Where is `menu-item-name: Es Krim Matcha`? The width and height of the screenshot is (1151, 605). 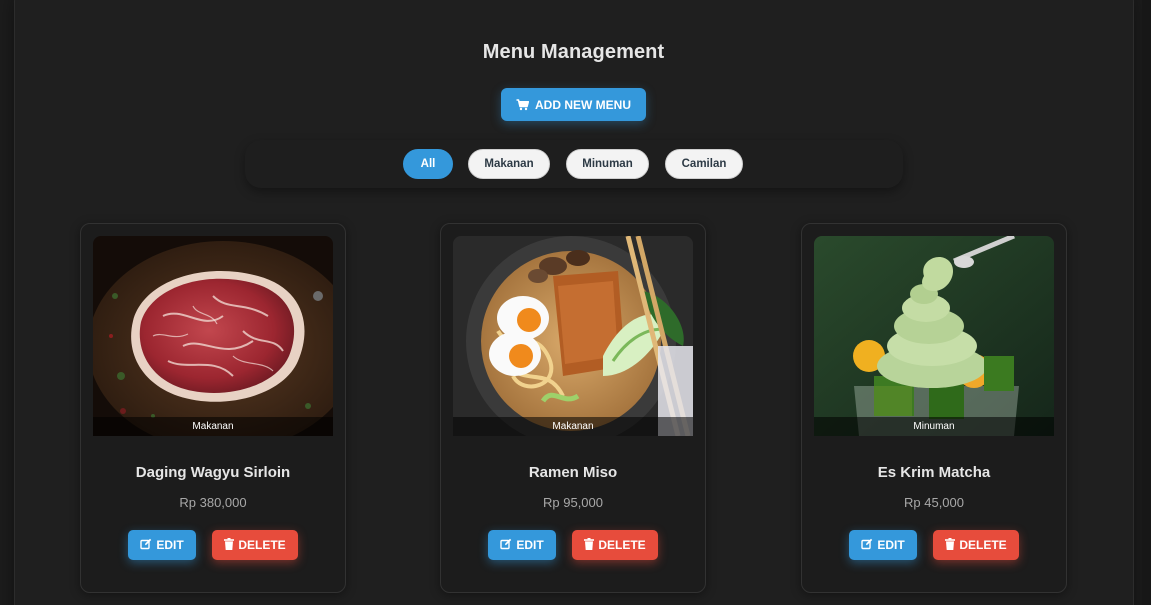
menu-item-name: Es Krim Matcha is located at coordinates (934, 472).